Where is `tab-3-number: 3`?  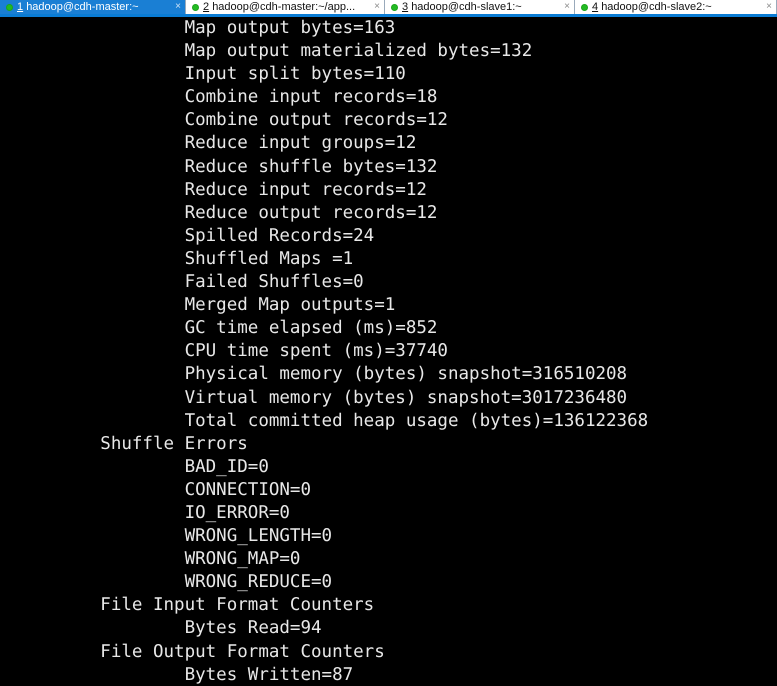
tab-3-number: 3 is located at coordinates (405, 7).